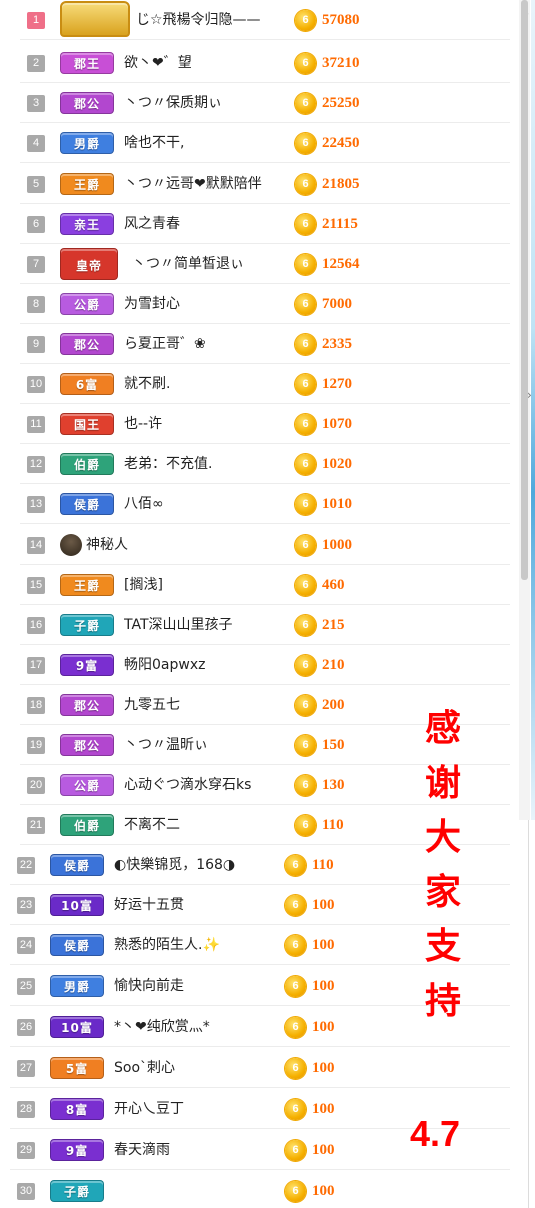 Image resolution: width=535 pixels, height=1208 pixels. I want to click on rank-number: 11, so click(36, 424).